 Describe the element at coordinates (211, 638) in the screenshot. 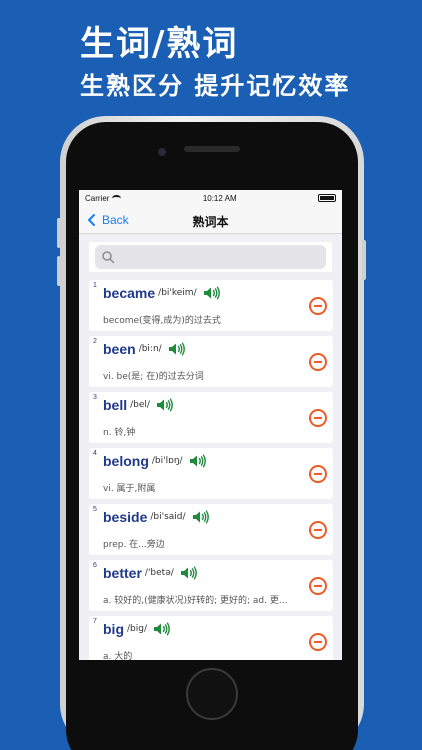

I see `word-card: 7 big /big/ a. 大的` at that location.